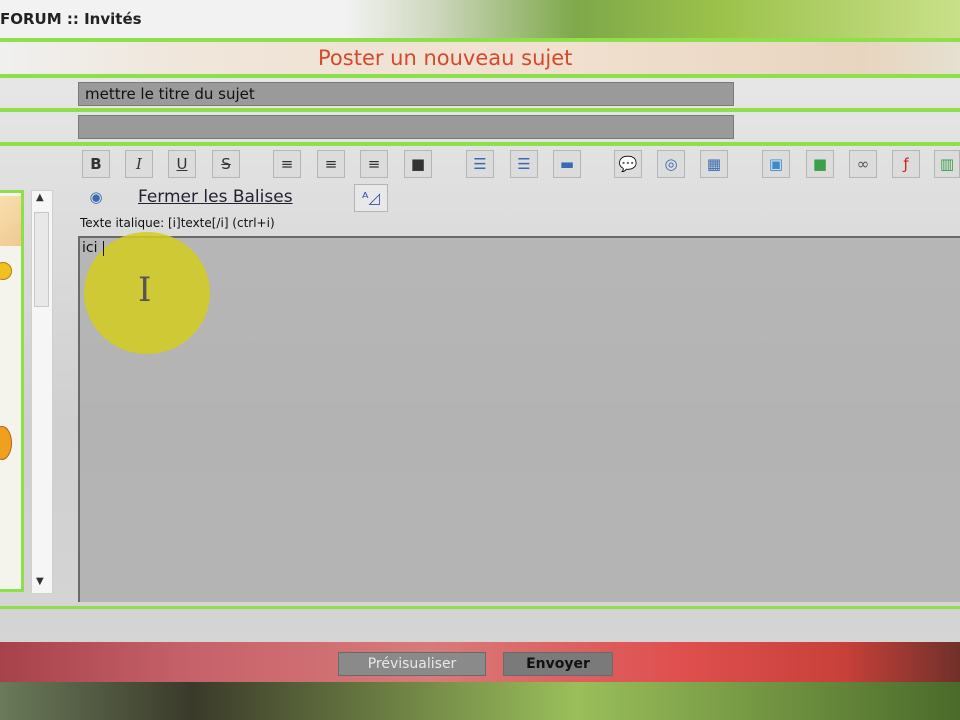  What do you see at coordinates (145, 290) in the screenshot?
I see `ibeam-cursor-icon: I` at bounding box center [145, 290].